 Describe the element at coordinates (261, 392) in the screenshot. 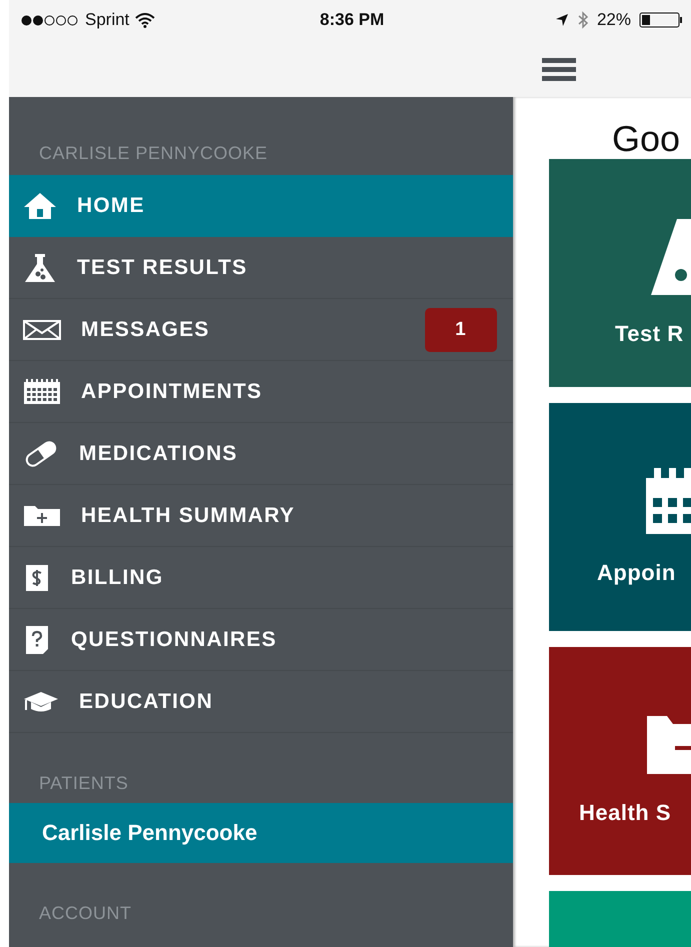

I see `menu-item: APPOINTMENTS` at that location.